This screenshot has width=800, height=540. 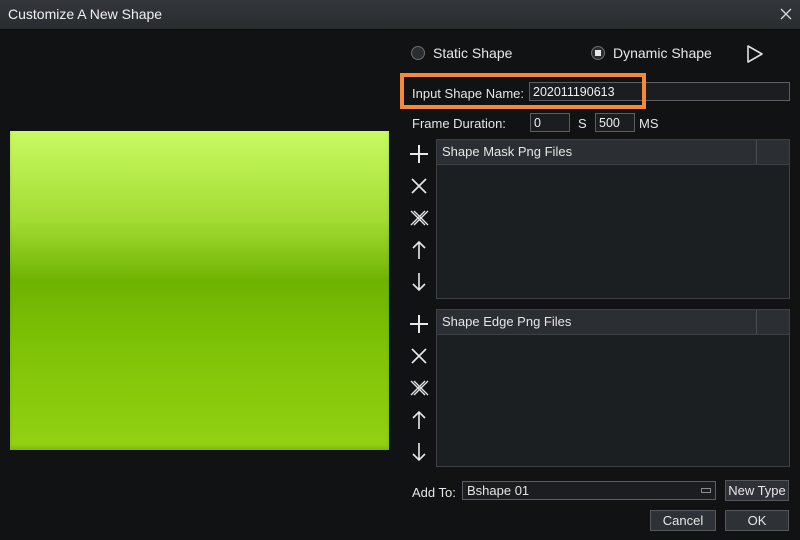 I want to click on dynamic-shape-radio: Dynamic Shape, so click(x=651, y=53).